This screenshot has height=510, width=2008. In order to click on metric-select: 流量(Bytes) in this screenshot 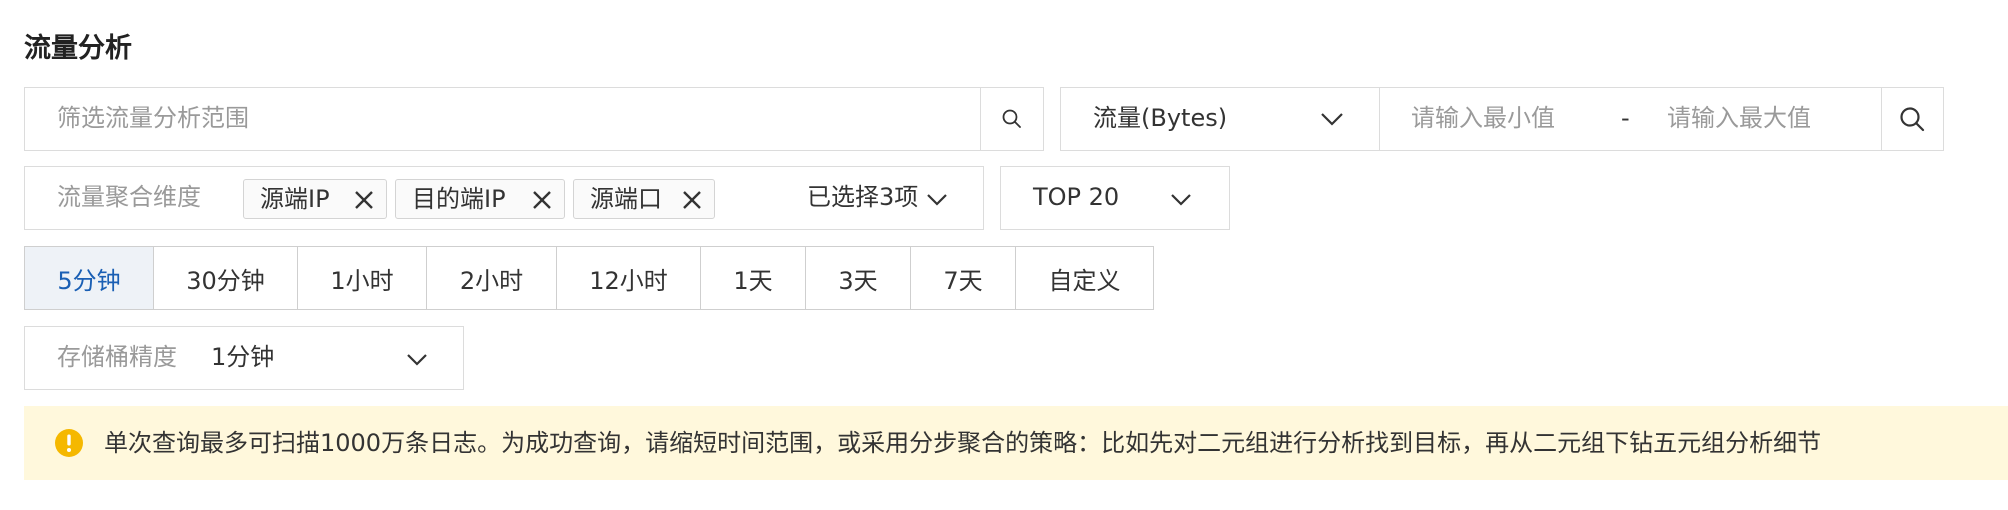, I will do `click(1220, 118)`.